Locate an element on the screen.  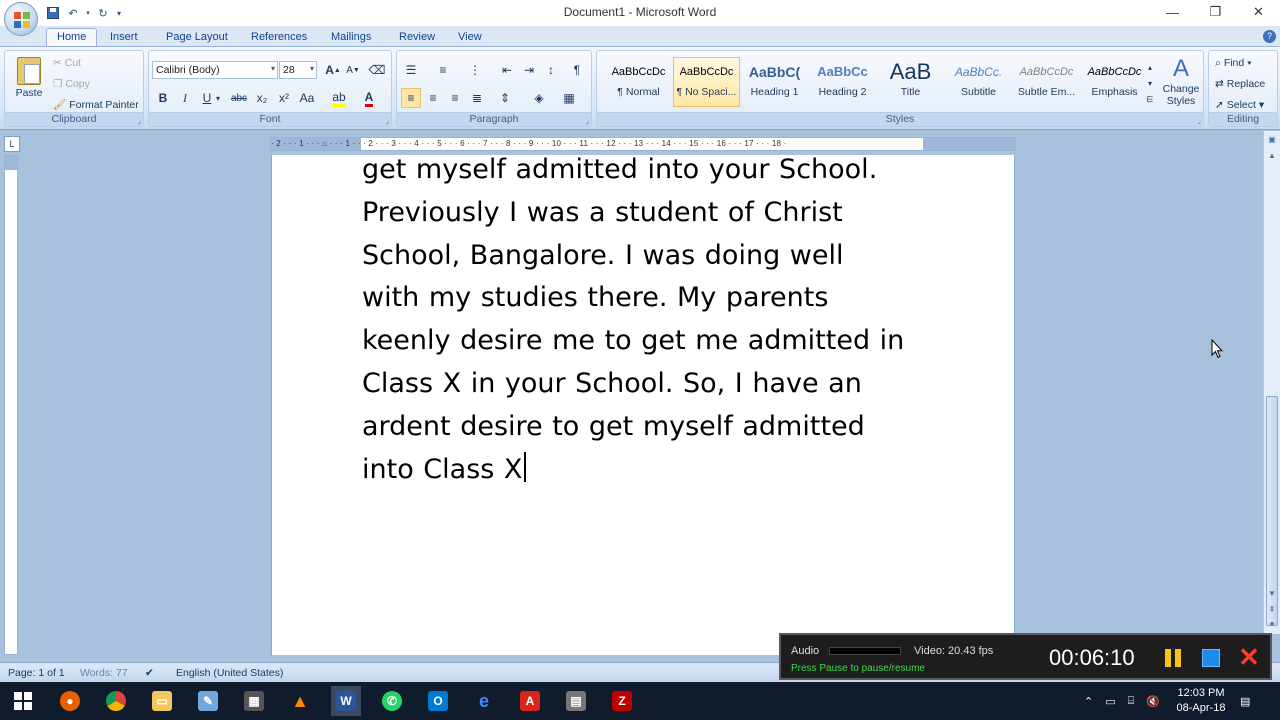
paste-button: Paste is located at coordinates (29, 82).